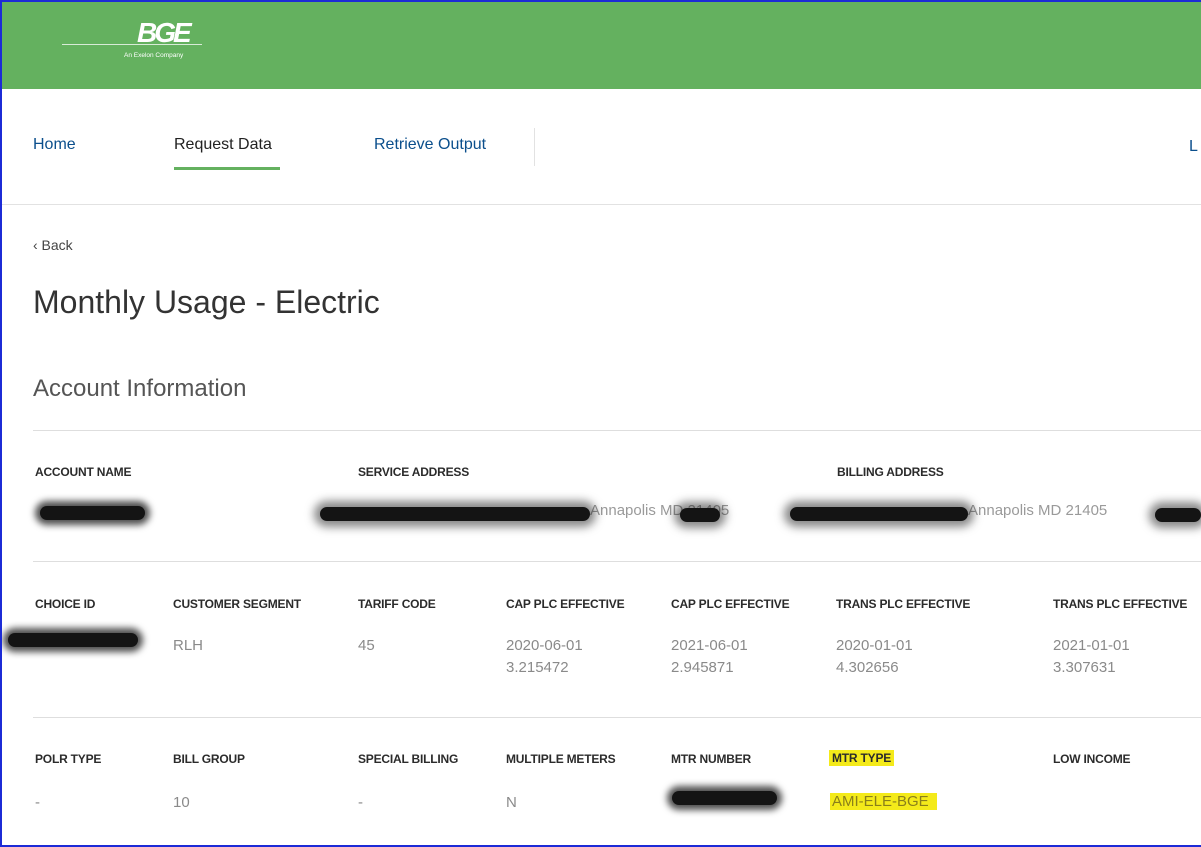  I want to click on section-title: Account Information, so click(140, 388).